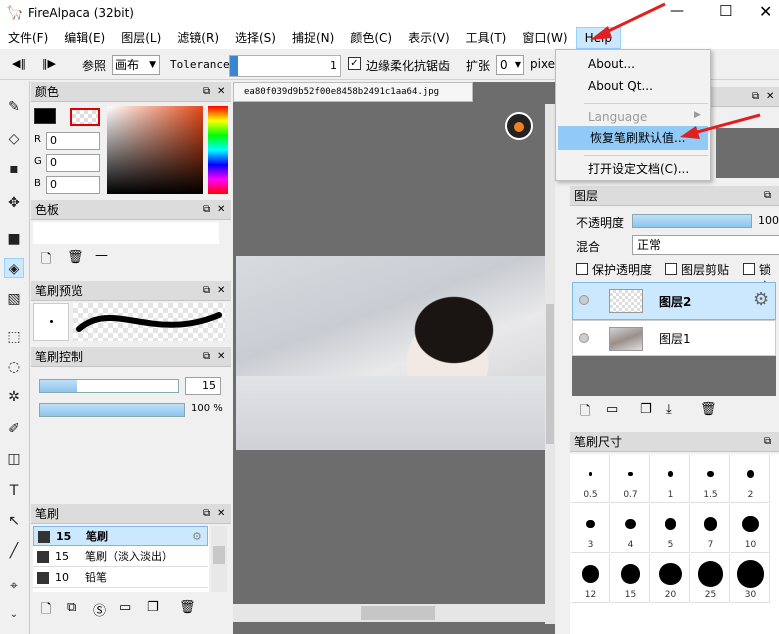  I want to click on arrow-to-help-head, so click(601, 33).